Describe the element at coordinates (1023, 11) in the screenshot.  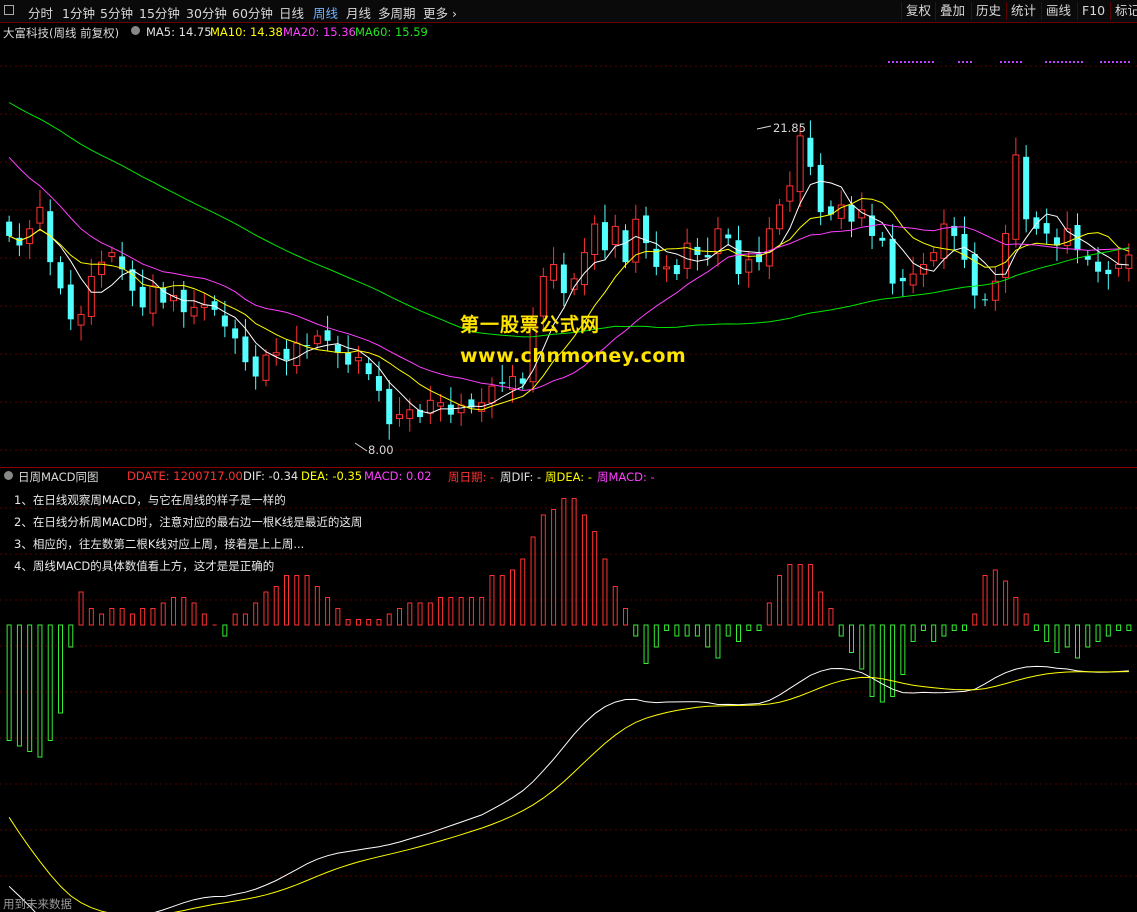
I see `toolbar-button-3: 统计` at that location.